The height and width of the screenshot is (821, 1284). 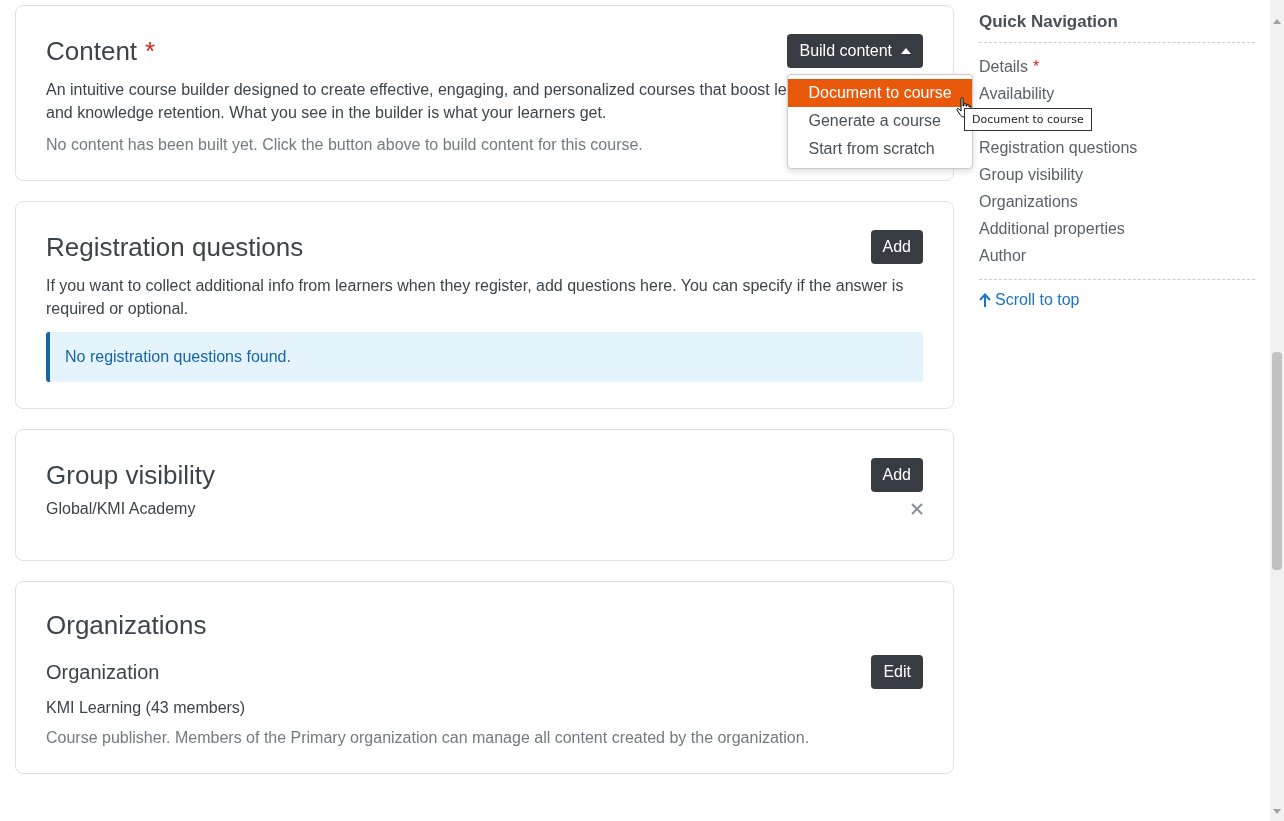 What do you see at coordinates (1117, 228) in the screenshot?
I see `navigation-link: Additional properties` at bounding box center [1117, 228].